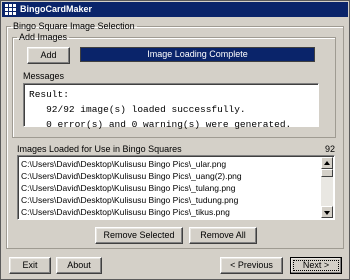 The width and height of the screenshot is (350, 280). I want to click on section-title: Bingo Square Image Selection, so click(74, 26).